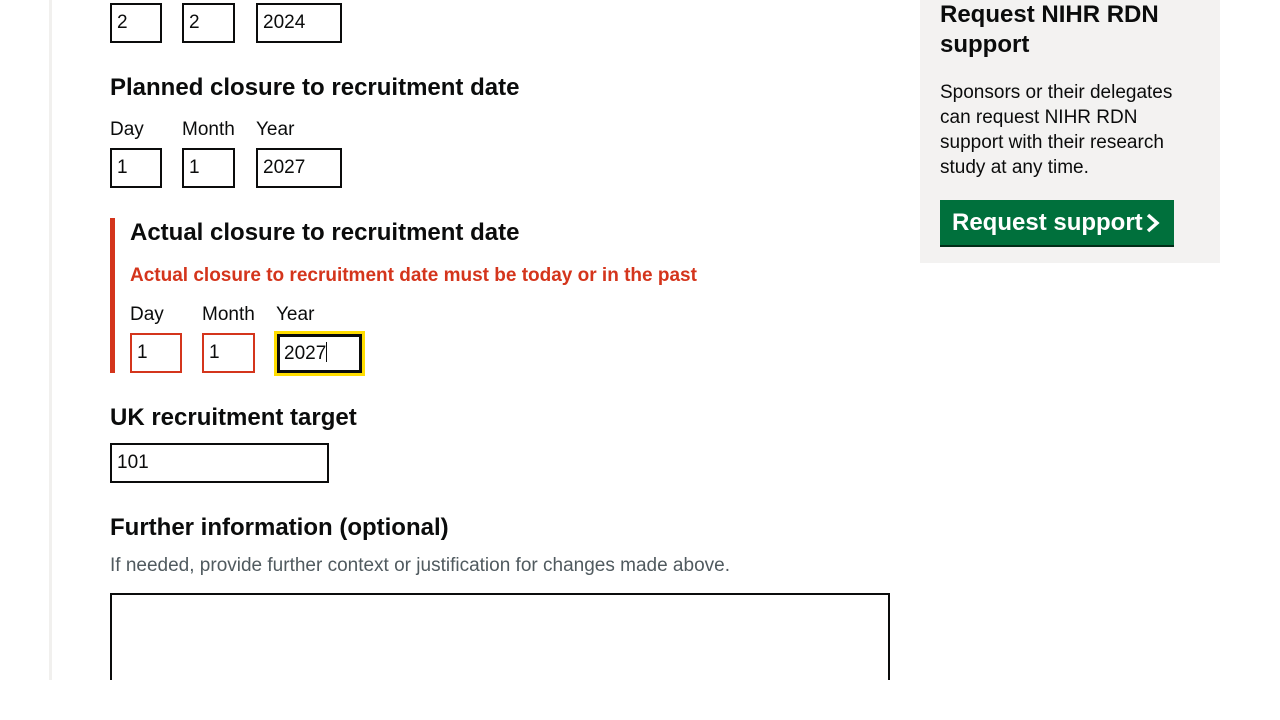  Describe the element at coordinates (325, 232) in the screenshot. I see `actual-closure-heading: Actual closure to recruitment date` at that location.